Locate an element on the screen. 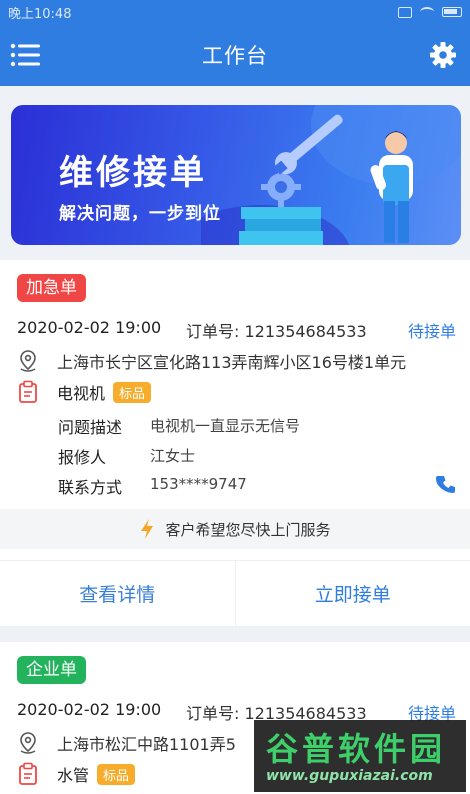 The width and height of the screenshot is (470, 794). service-tip-text: 客户希望您尽快上门服务 is located at coordinates (248, 529).